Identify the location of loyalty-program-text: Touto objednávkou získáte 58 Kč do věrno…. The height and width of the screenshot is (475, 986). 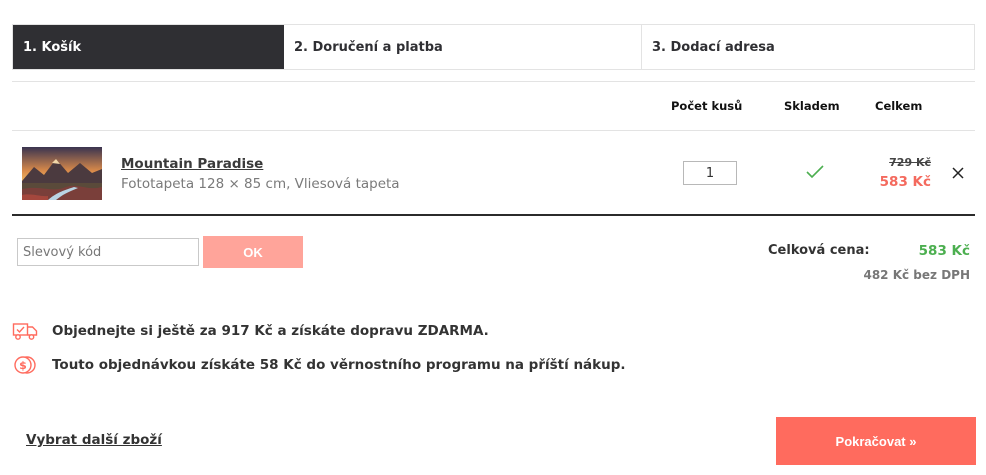
(339, 365).